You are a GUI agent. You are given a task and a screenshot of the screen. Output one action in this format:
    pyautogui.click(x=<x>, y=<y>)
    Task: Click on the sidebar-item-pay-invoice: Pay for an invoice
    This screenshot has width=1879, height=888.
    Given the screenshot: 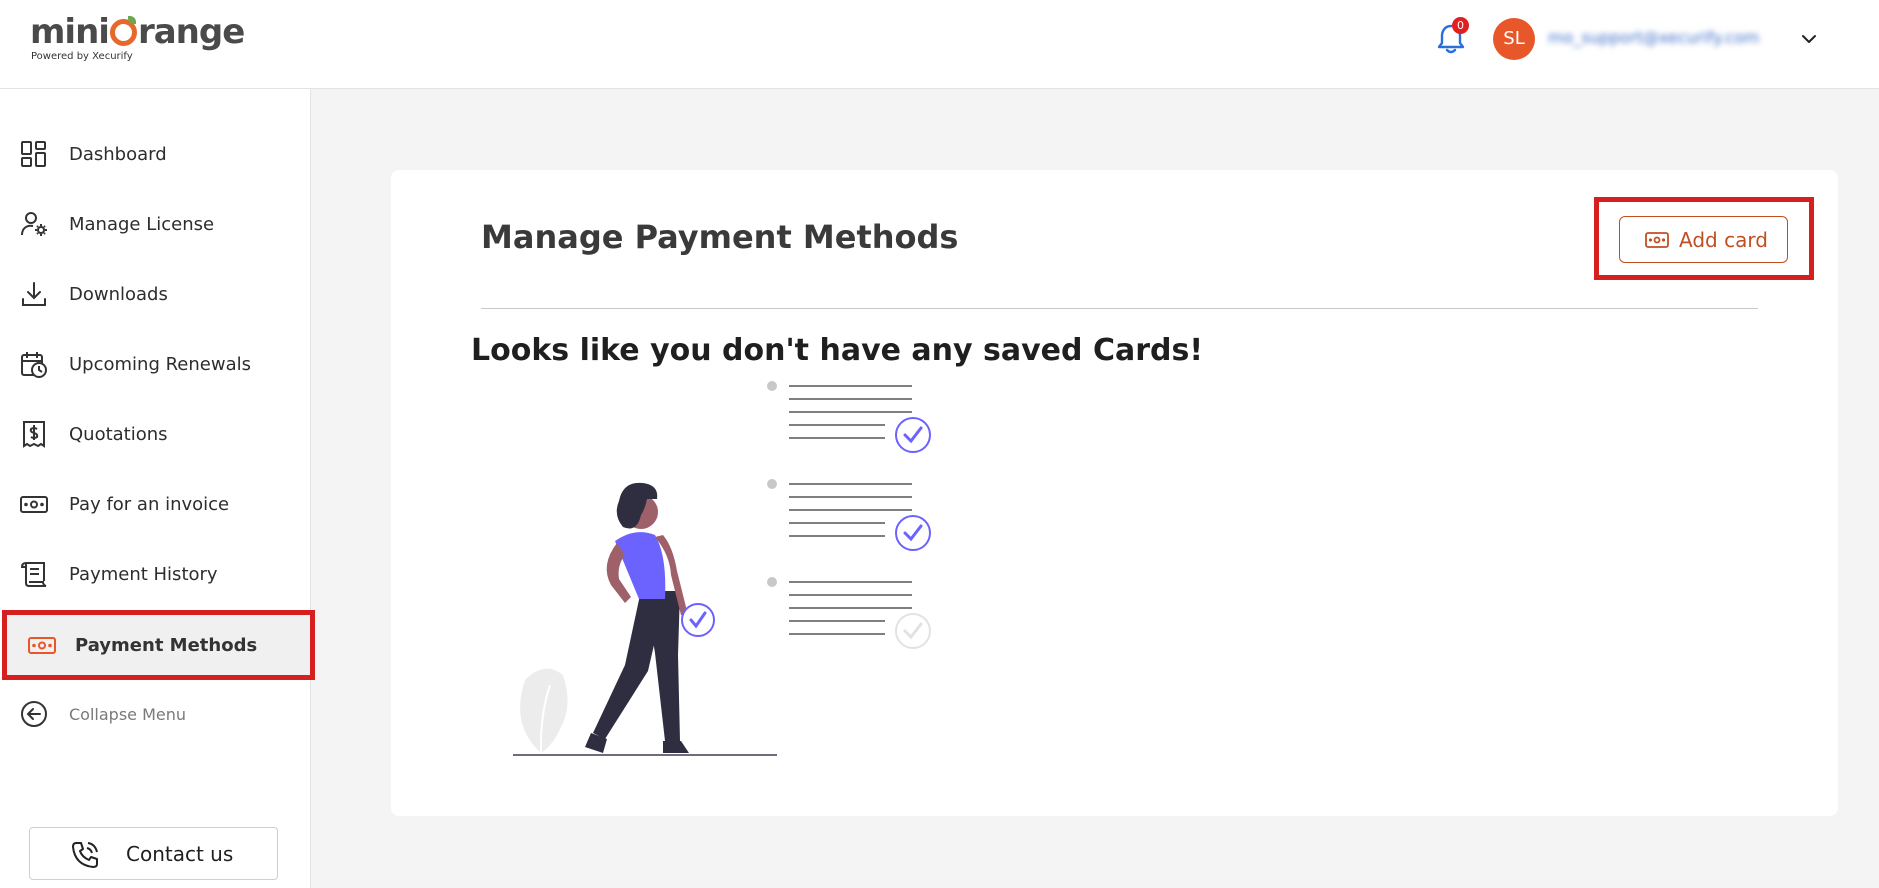 What is the action you would take?
    pyautogui.click(x=155, y=504)
    